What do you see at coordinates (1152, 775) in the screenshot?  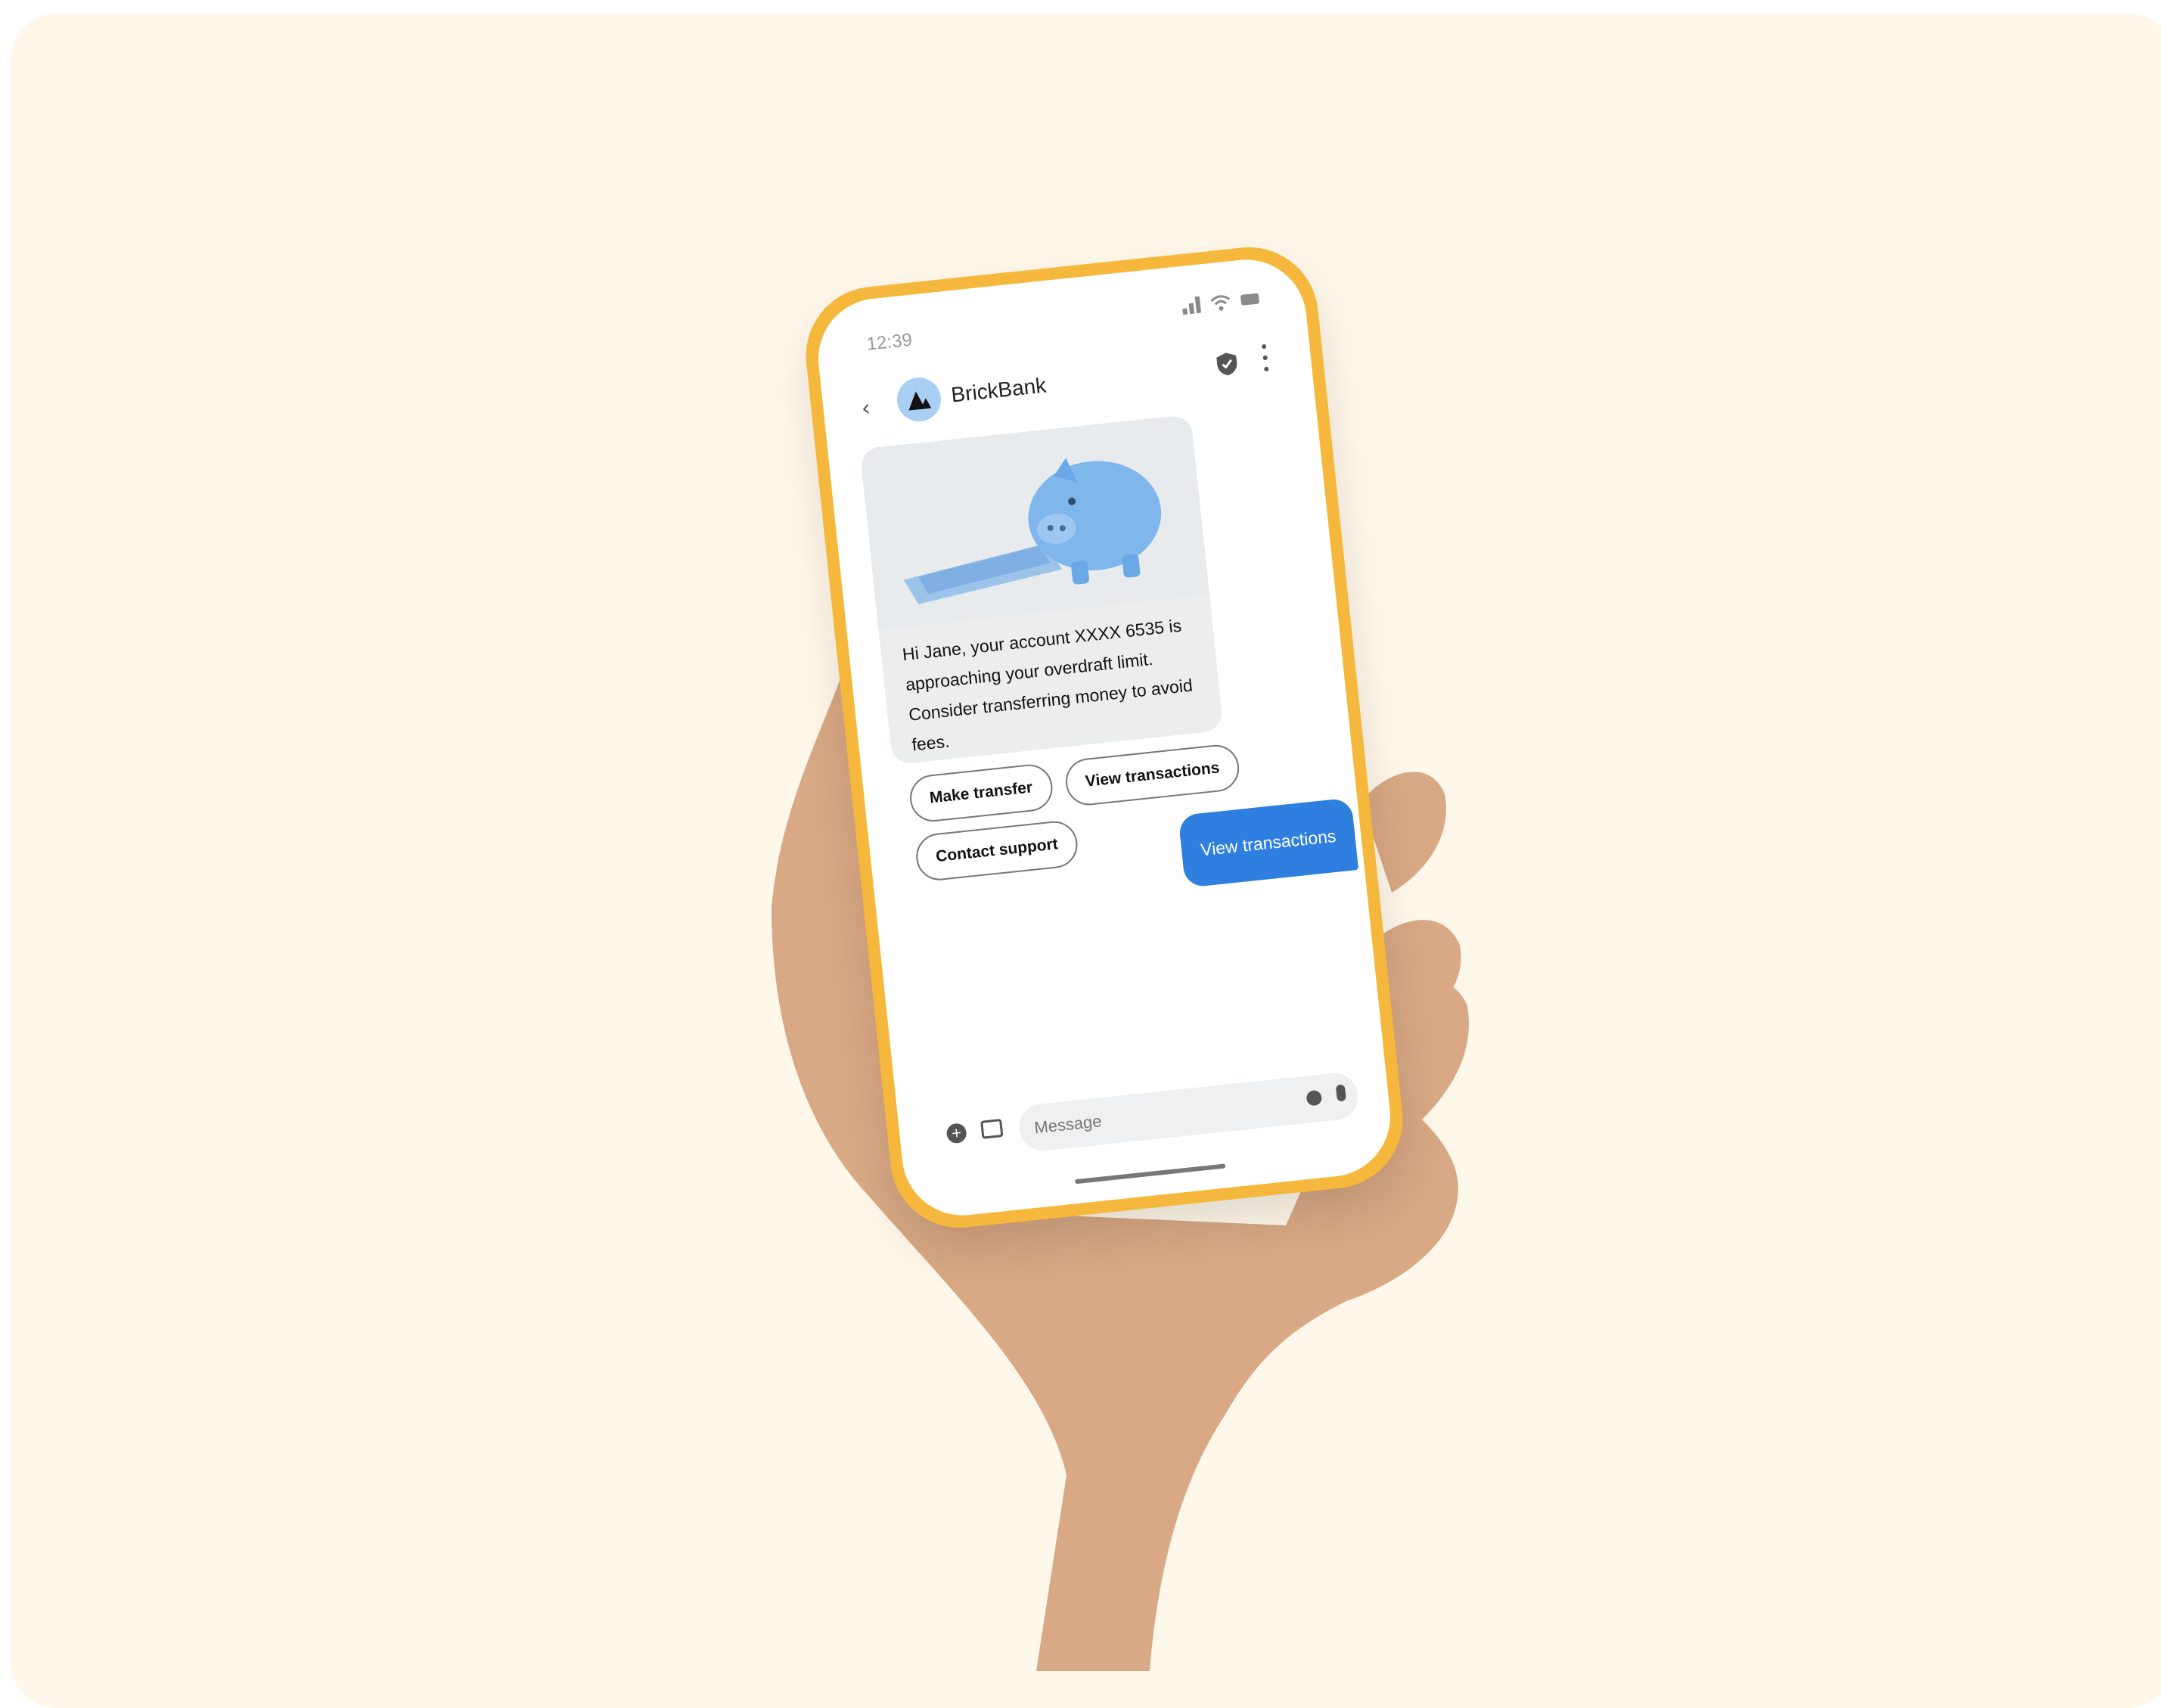 I see `view-transactions-chip: View transactions` at bounding box center [1152, 775].